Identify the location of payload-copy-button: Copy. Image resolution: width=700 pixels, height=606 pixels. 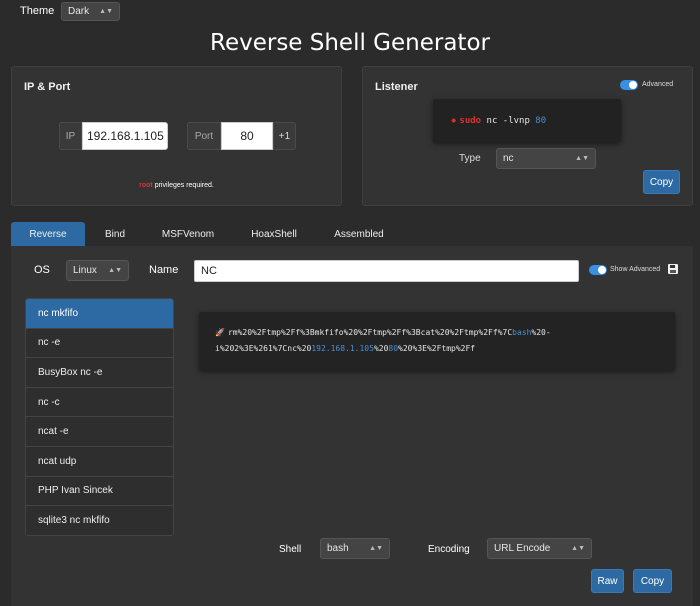
(652, 581).